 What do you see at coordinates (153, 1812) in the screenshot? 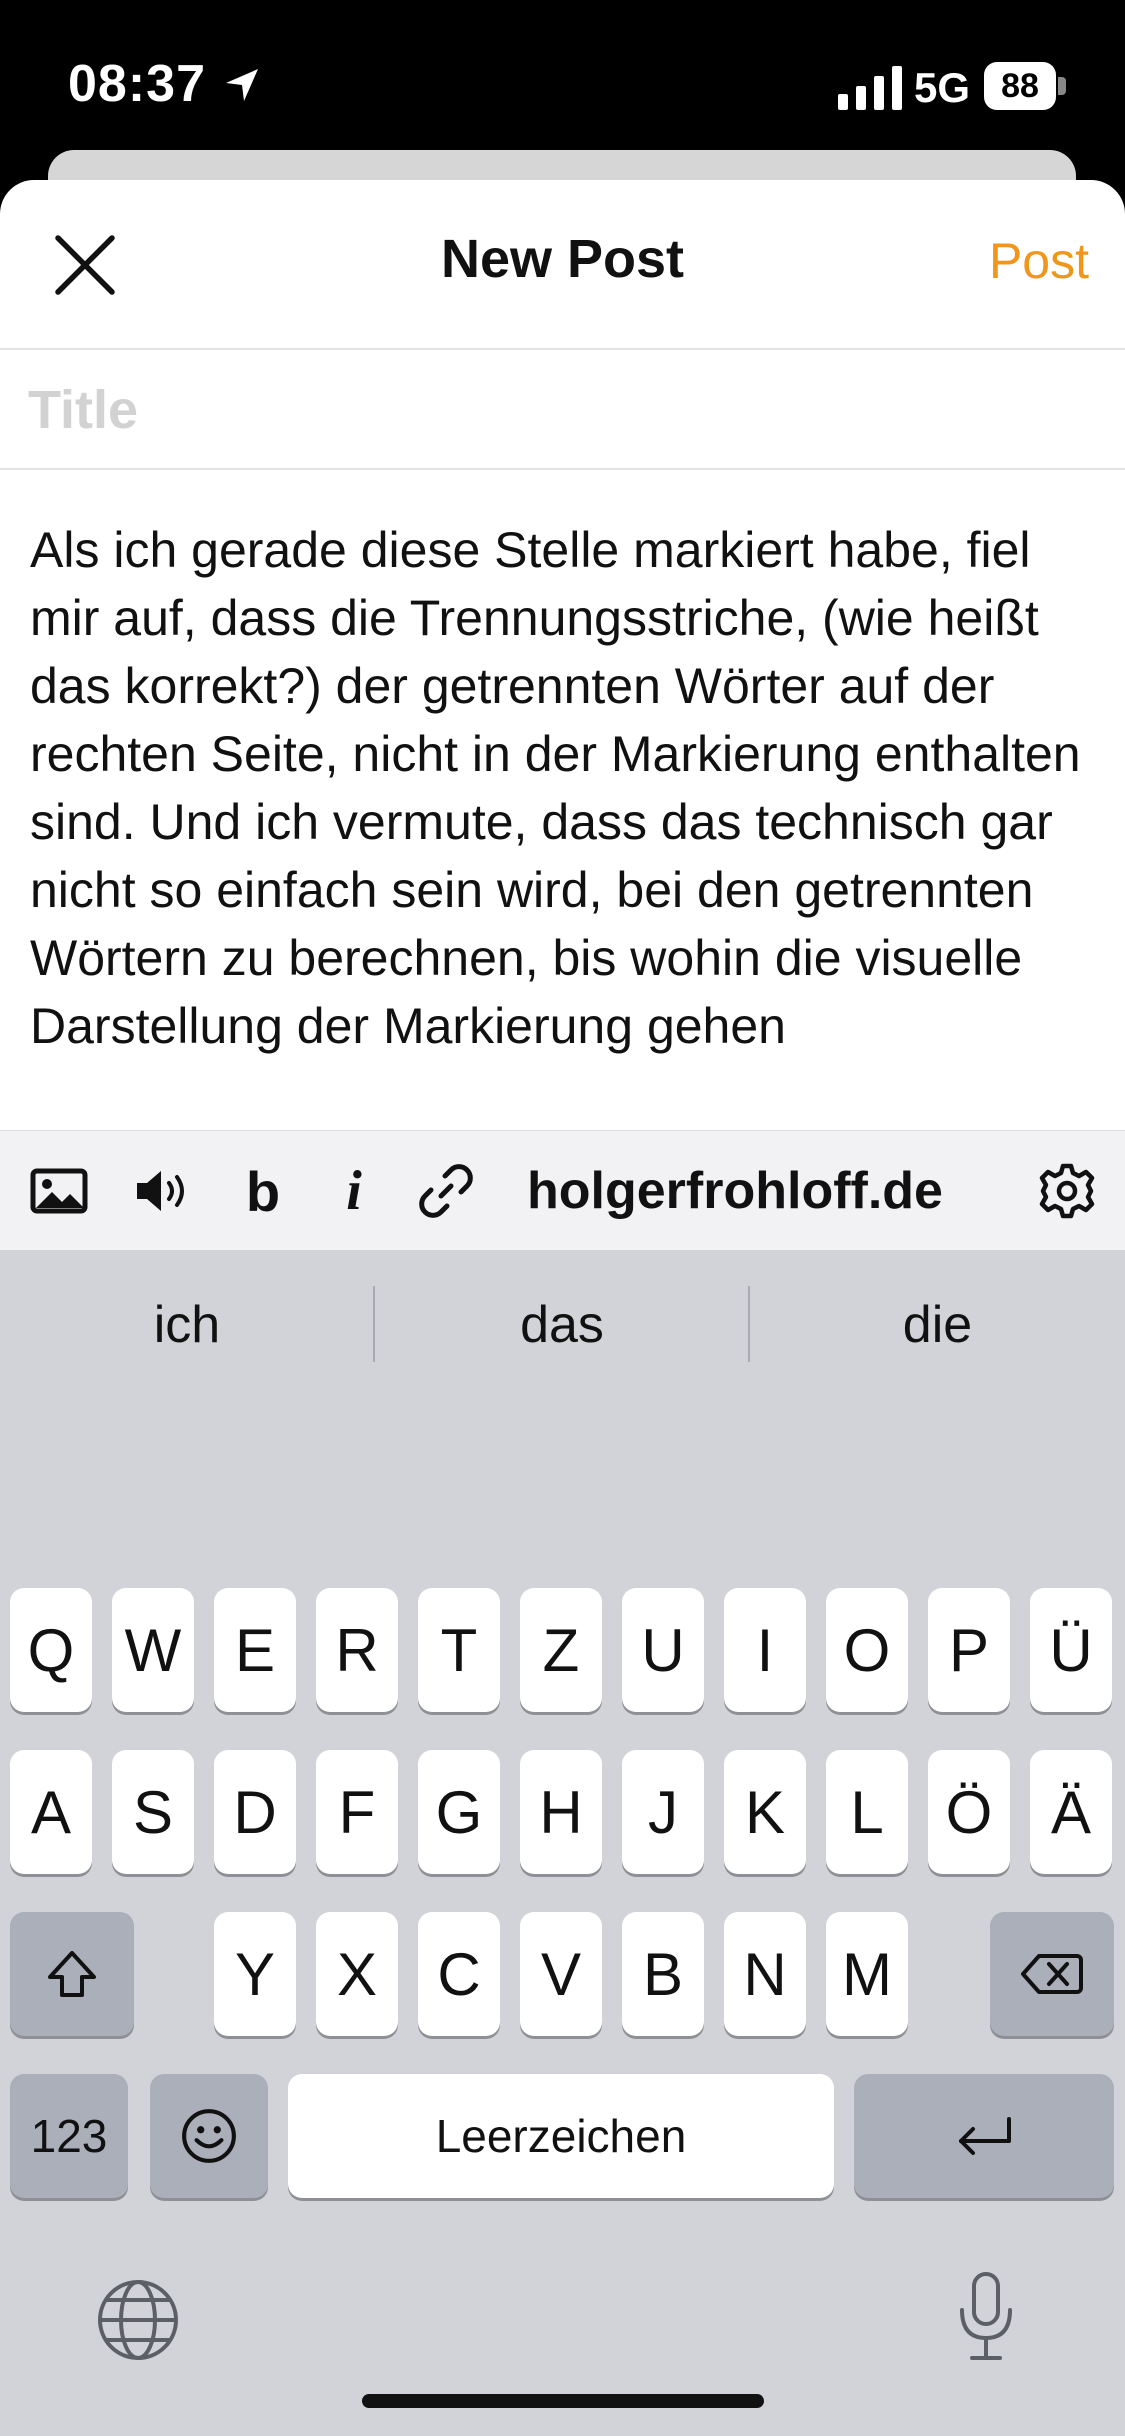
I see `key-s: S` at bounding box center [153, 1812].